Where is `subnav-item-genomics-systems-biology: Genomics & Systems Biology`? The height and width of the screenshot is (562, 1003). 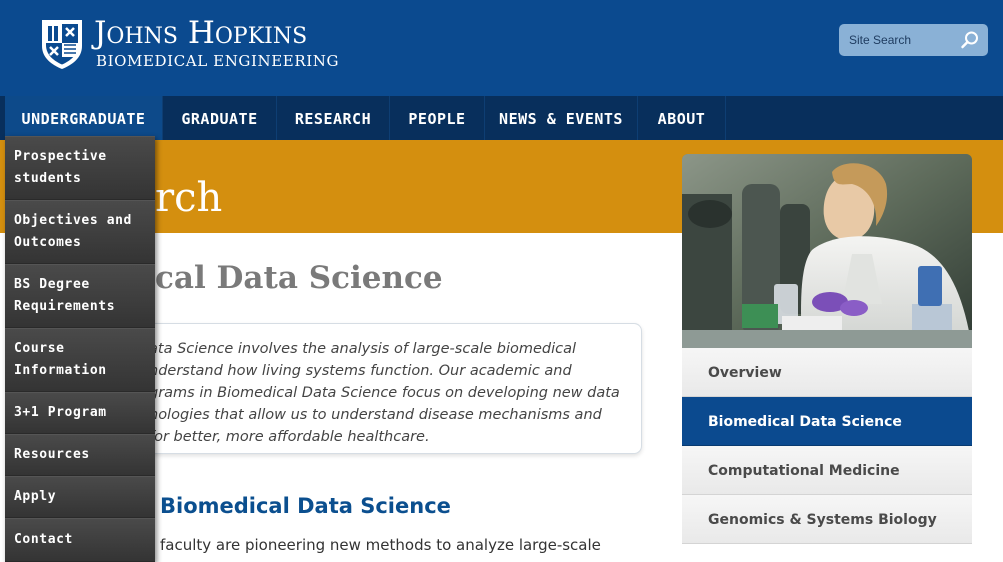
subnav-item-genomics-systems-biology: Genomics & Systems Biology is located at coordinates (827, 519).